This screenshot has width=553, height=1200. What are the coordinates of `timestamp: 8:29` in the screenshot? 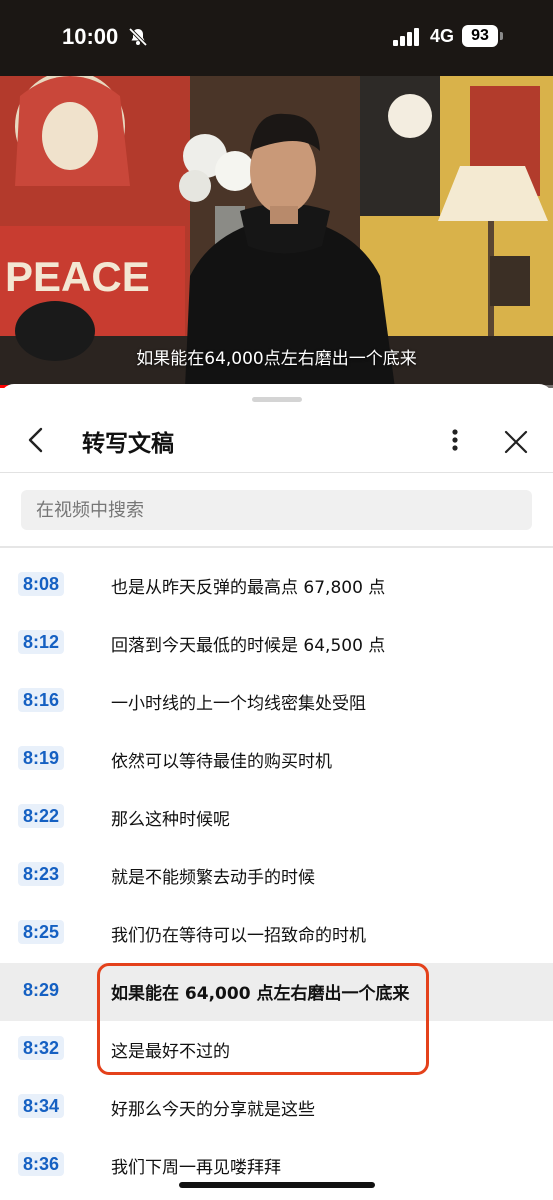 It's located at (41, 990).